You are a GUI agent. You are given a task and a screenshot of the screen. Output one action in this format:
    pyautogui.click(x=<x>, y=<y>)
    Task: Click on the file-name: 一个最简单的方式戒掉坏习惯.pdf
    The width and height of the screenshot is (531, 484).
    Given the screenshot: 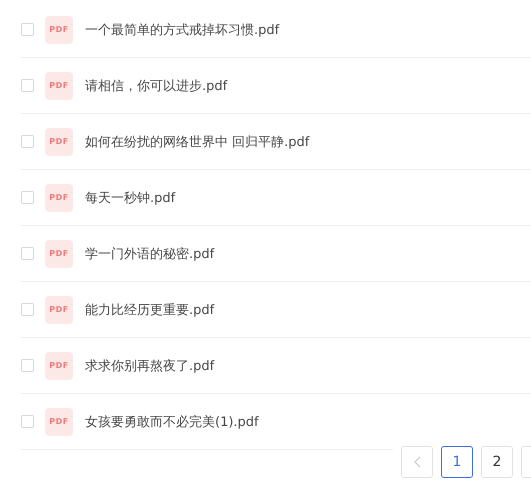 What is the action you would take?
    pyautogui.click(x=182, y=29)
    